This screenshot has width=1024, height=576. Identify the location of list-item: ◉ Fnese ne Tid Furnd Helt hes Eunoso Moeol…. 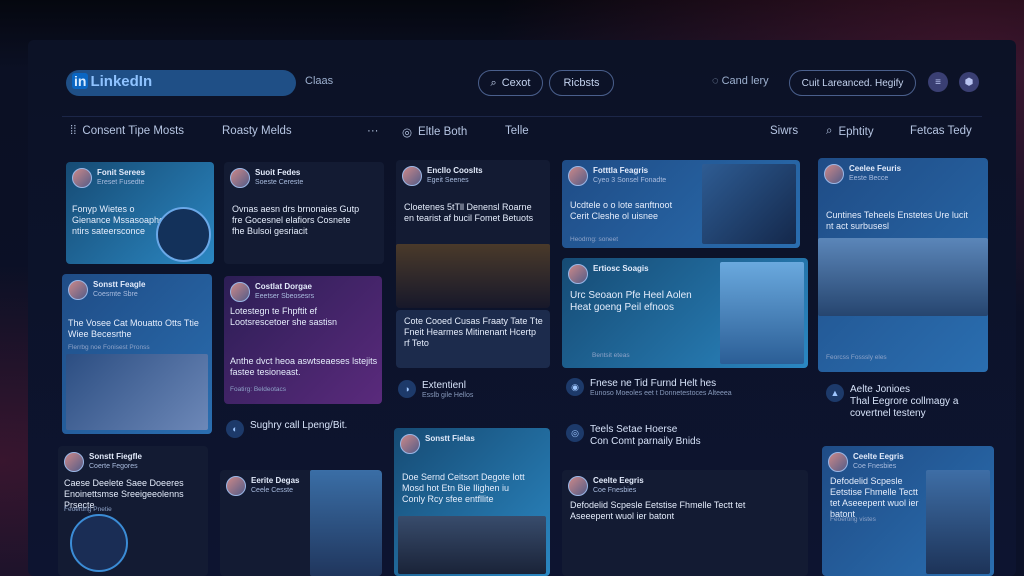
(686, 387).